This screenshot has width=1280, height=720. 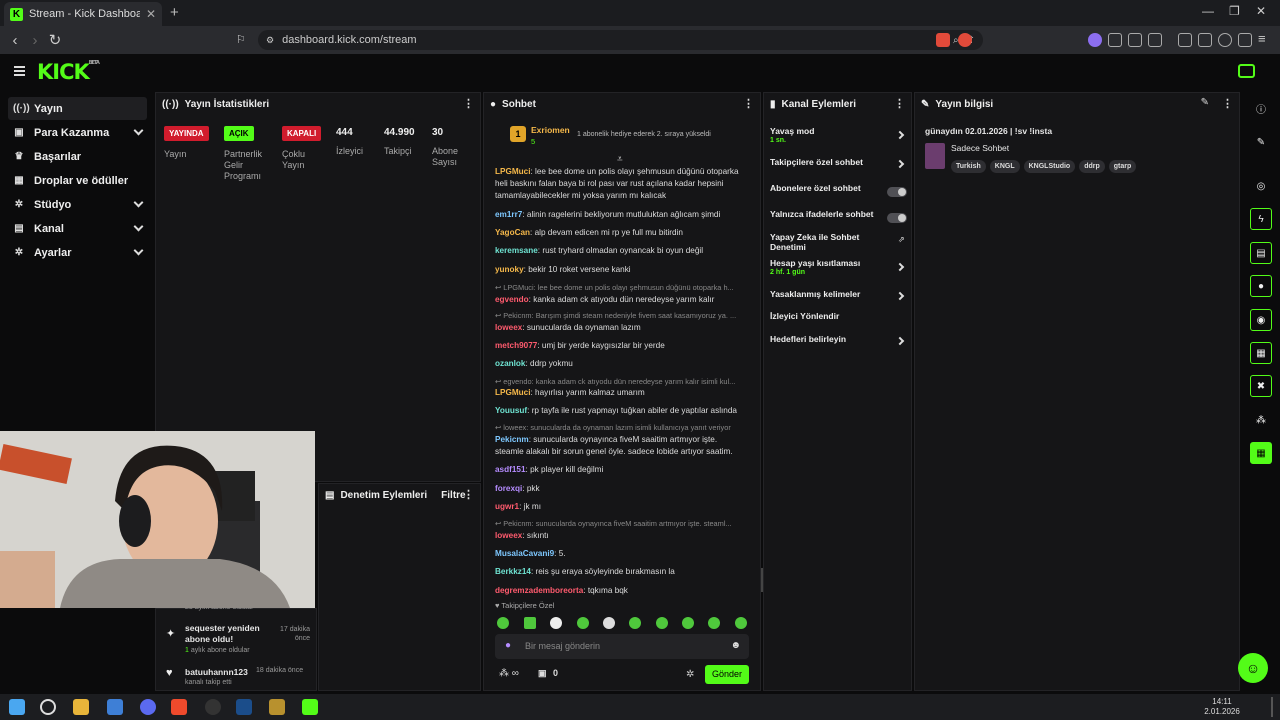 I want to click on channel-action-item: İzleyici Yönlendir, so click(x=826, y=316).